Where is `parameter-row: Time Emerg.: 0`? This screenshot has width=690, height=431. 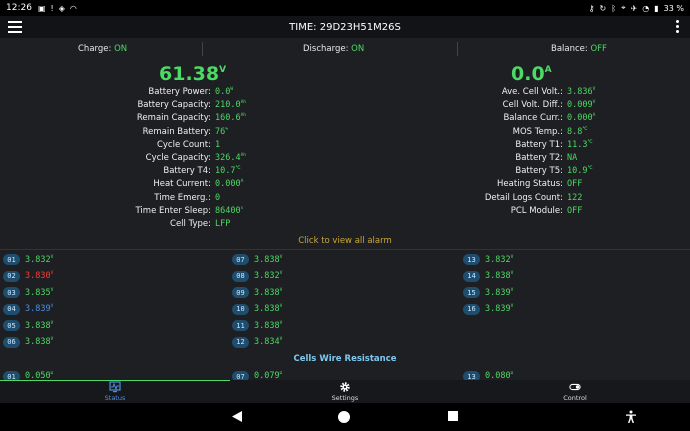 parameter-row: Time Emerg.: 0 is located at coordinates (160, 199).